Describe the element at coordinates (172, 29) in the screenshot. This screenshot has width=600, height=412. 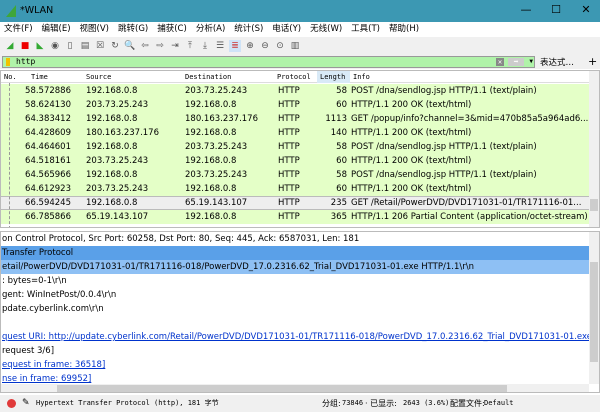
I see `menu-item-4: 捕获(C)` at that location.